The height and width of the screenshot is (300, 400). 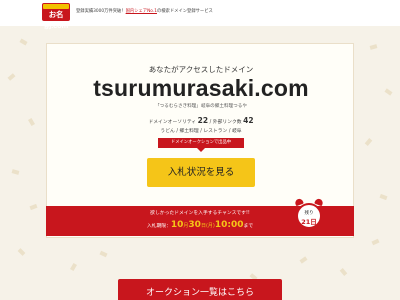 I want to click on domain-name: tsurumurasaki.com, so click(x=201, y=88).